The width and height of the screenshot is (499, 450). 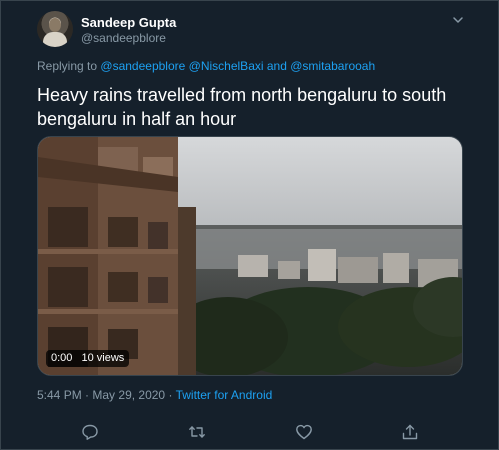 I want to click on replying-prefix: Replying to, so click(x=67, y=66).